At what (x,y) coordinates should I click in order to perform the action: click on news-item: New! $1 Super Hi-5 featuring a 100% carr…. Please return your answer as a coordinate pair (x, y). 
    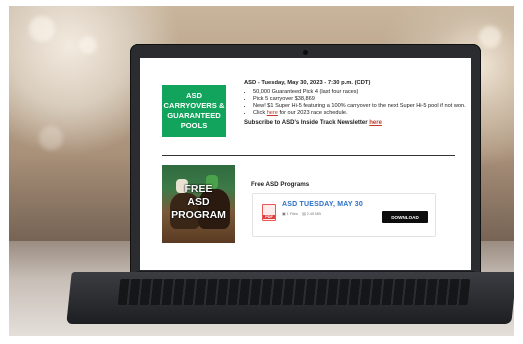
    Looking at the image, I should click on (359, 106).